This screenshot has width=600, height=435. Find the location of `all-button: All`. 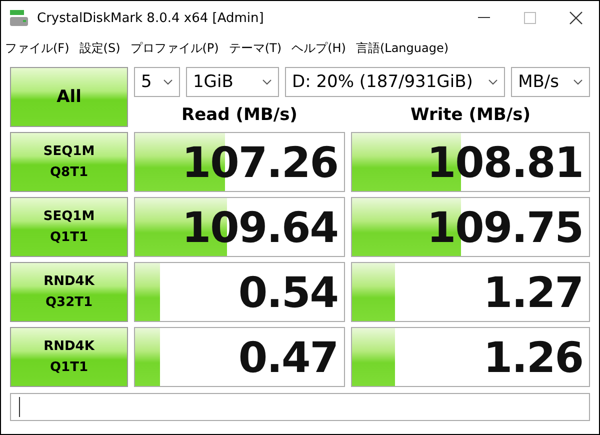

all-button: All is located at coordinates (69, 97).